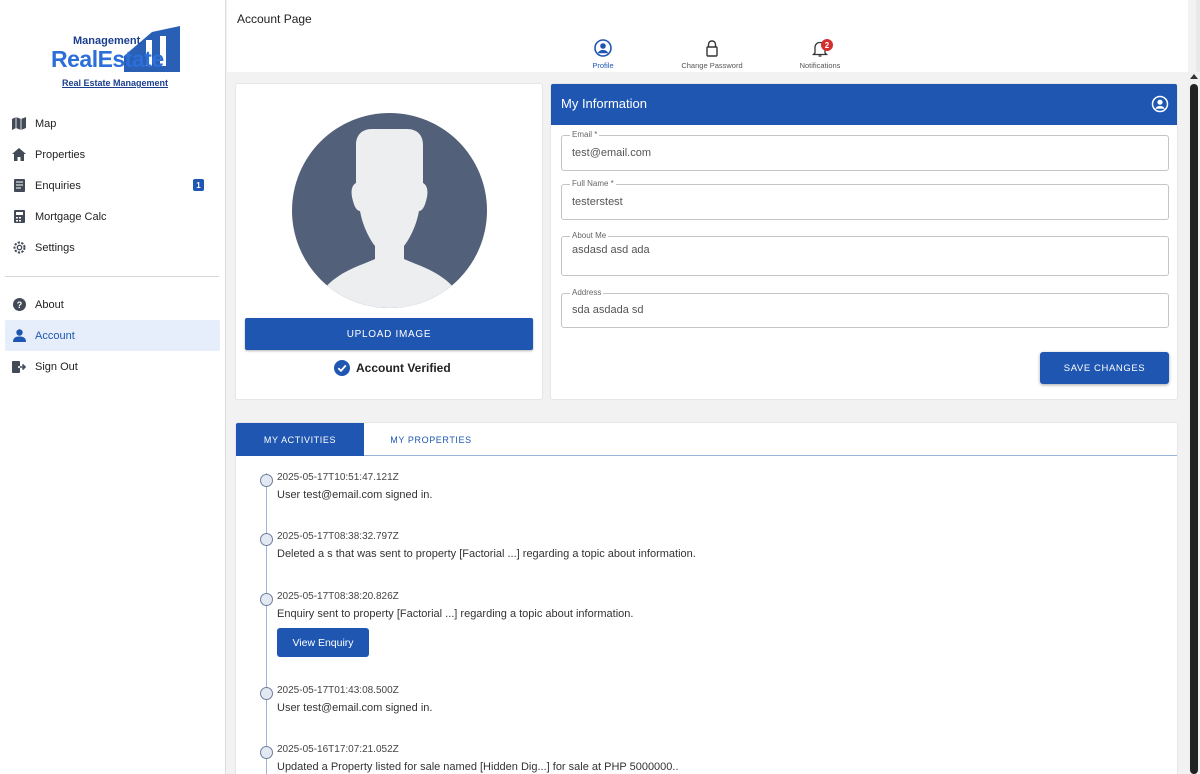 This screenshot has height=774, width=1200. Describe the element at coordinates (611, 153) in the screenshot. I see `email-field-value: test@email.com` at that location.